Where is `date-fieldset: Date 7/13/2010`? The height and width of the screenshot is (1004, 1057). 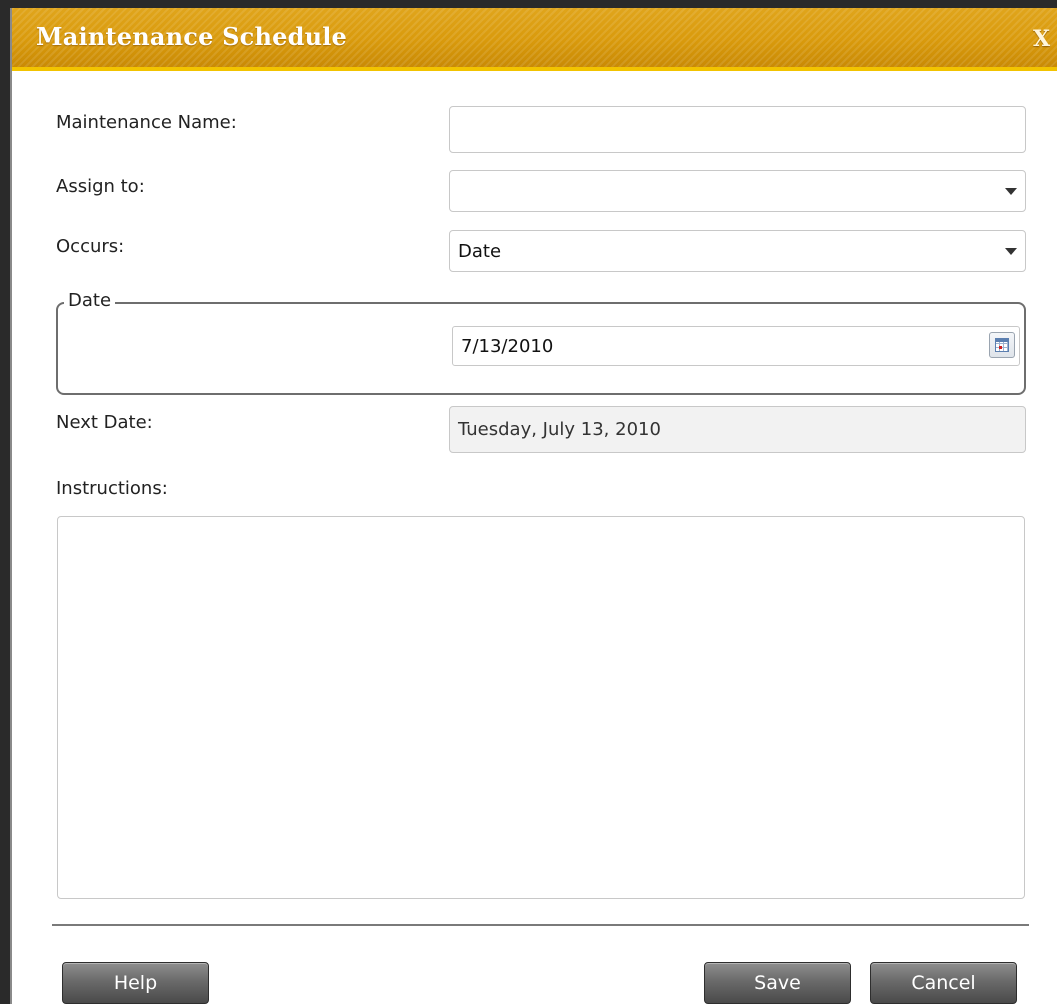
date-fieldset: Date 7/13/2010 is located at coordinates (541, 342).